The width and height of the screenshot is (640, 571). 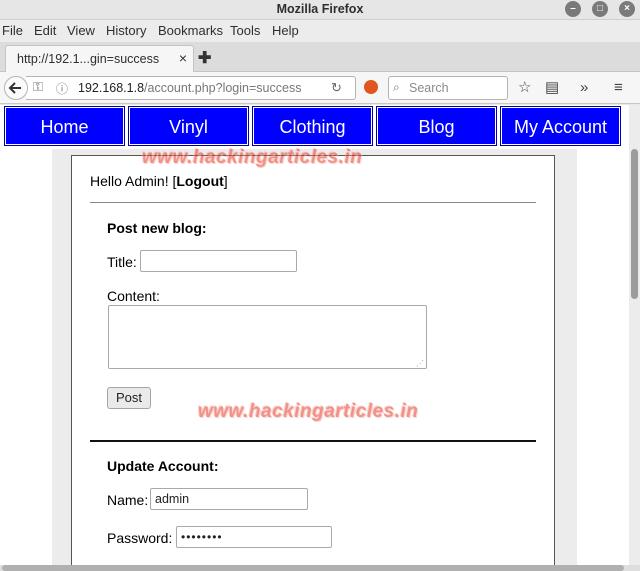 I want to click on name-label: Name:, so click(x=128, y=500).